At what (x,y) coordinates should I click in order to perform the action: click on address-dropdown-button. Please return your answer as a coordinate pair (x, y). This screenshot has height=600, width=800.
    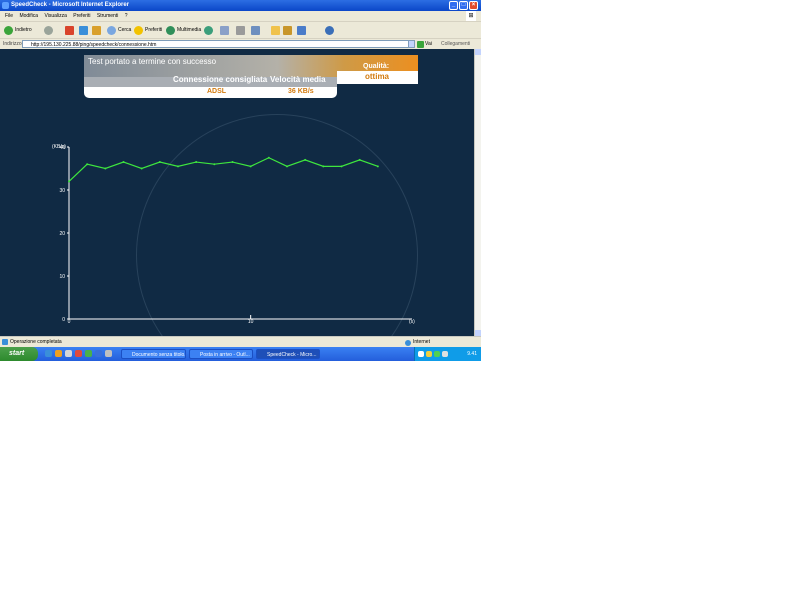
    Looking at the image, I should click on (411, 44).